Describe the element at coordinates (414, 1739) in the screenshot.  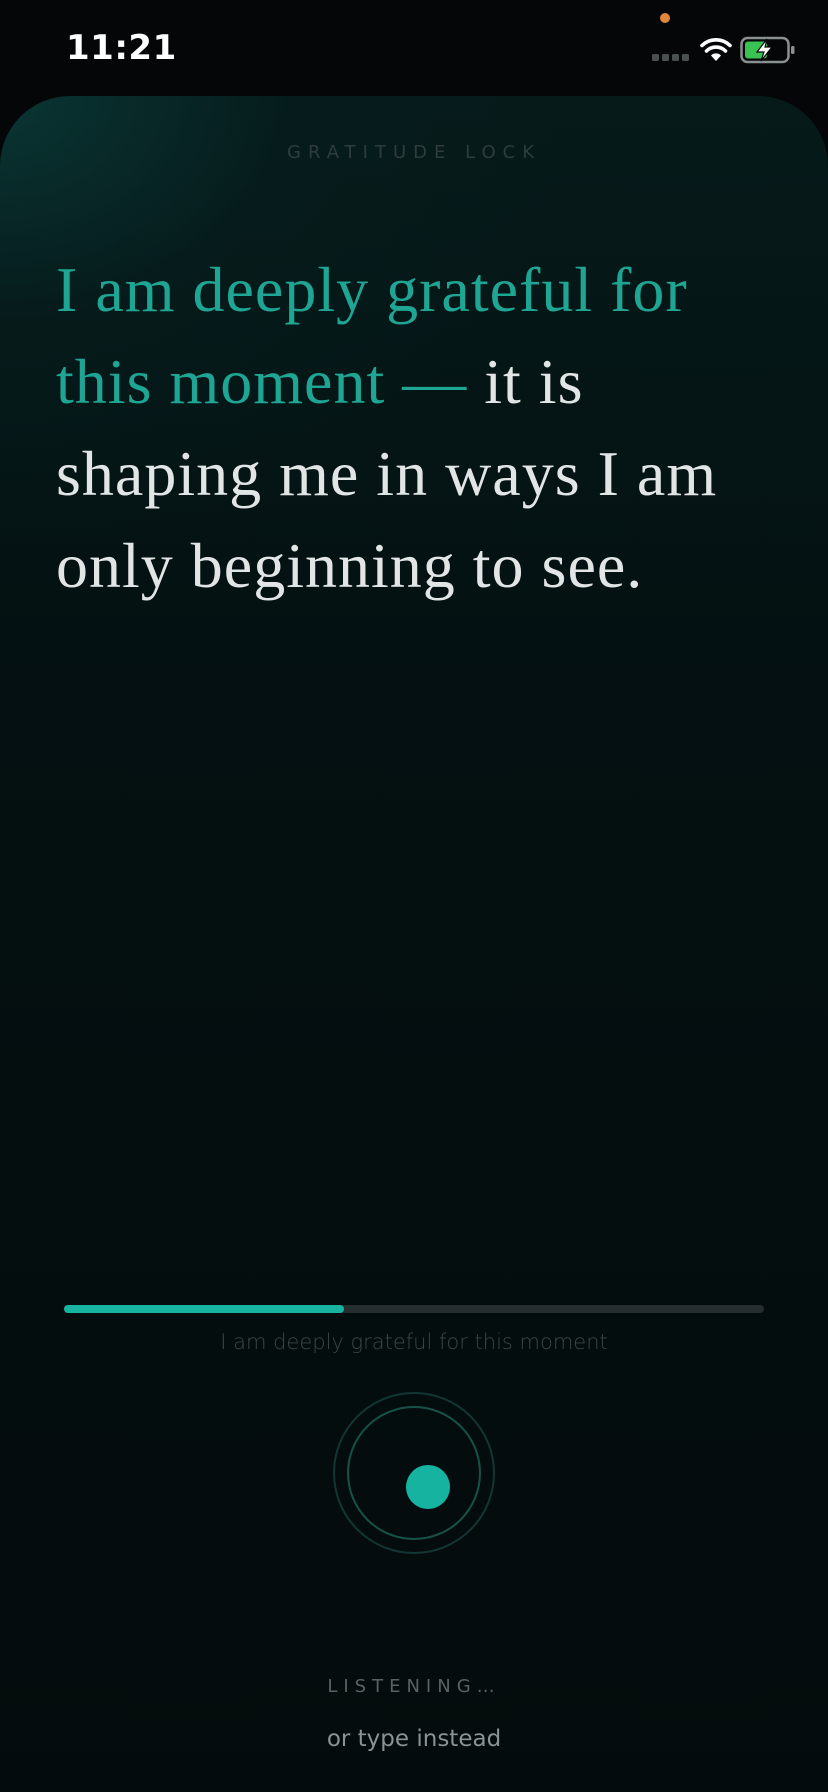
I see `type-instead-link: or type instead` at that location.